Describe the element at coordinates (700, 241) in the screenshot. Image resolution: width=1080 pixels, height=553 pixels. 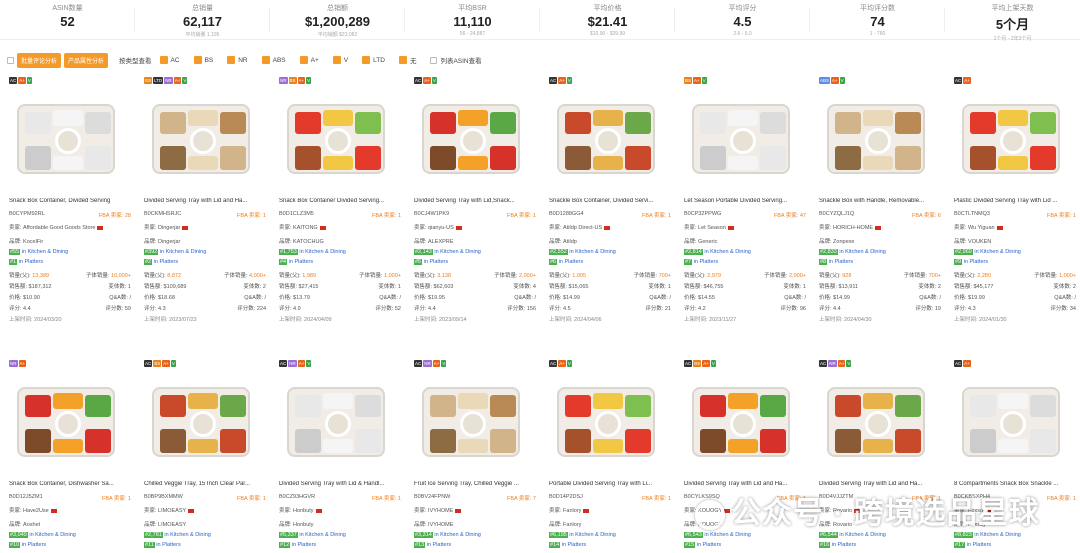
I see `brand: 品牌: Generic` at that location.